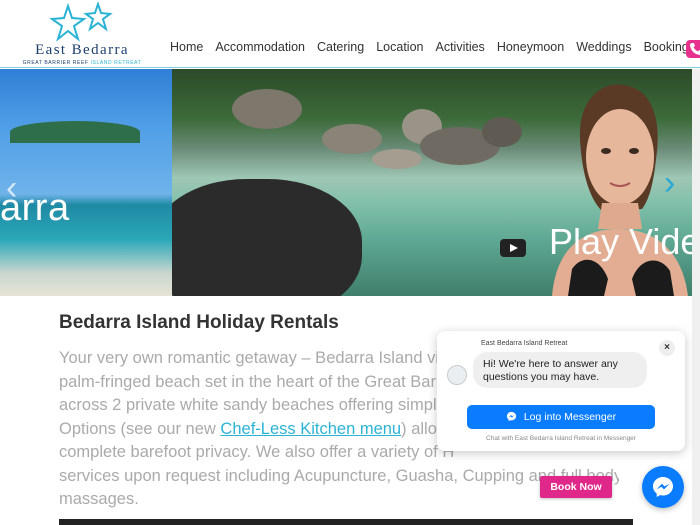  What do you see at coordinates (55, 63) in the screenshot?
I see `logo-tag-main: GREAT BARRIER REEF` at bounding box center [55, 63].